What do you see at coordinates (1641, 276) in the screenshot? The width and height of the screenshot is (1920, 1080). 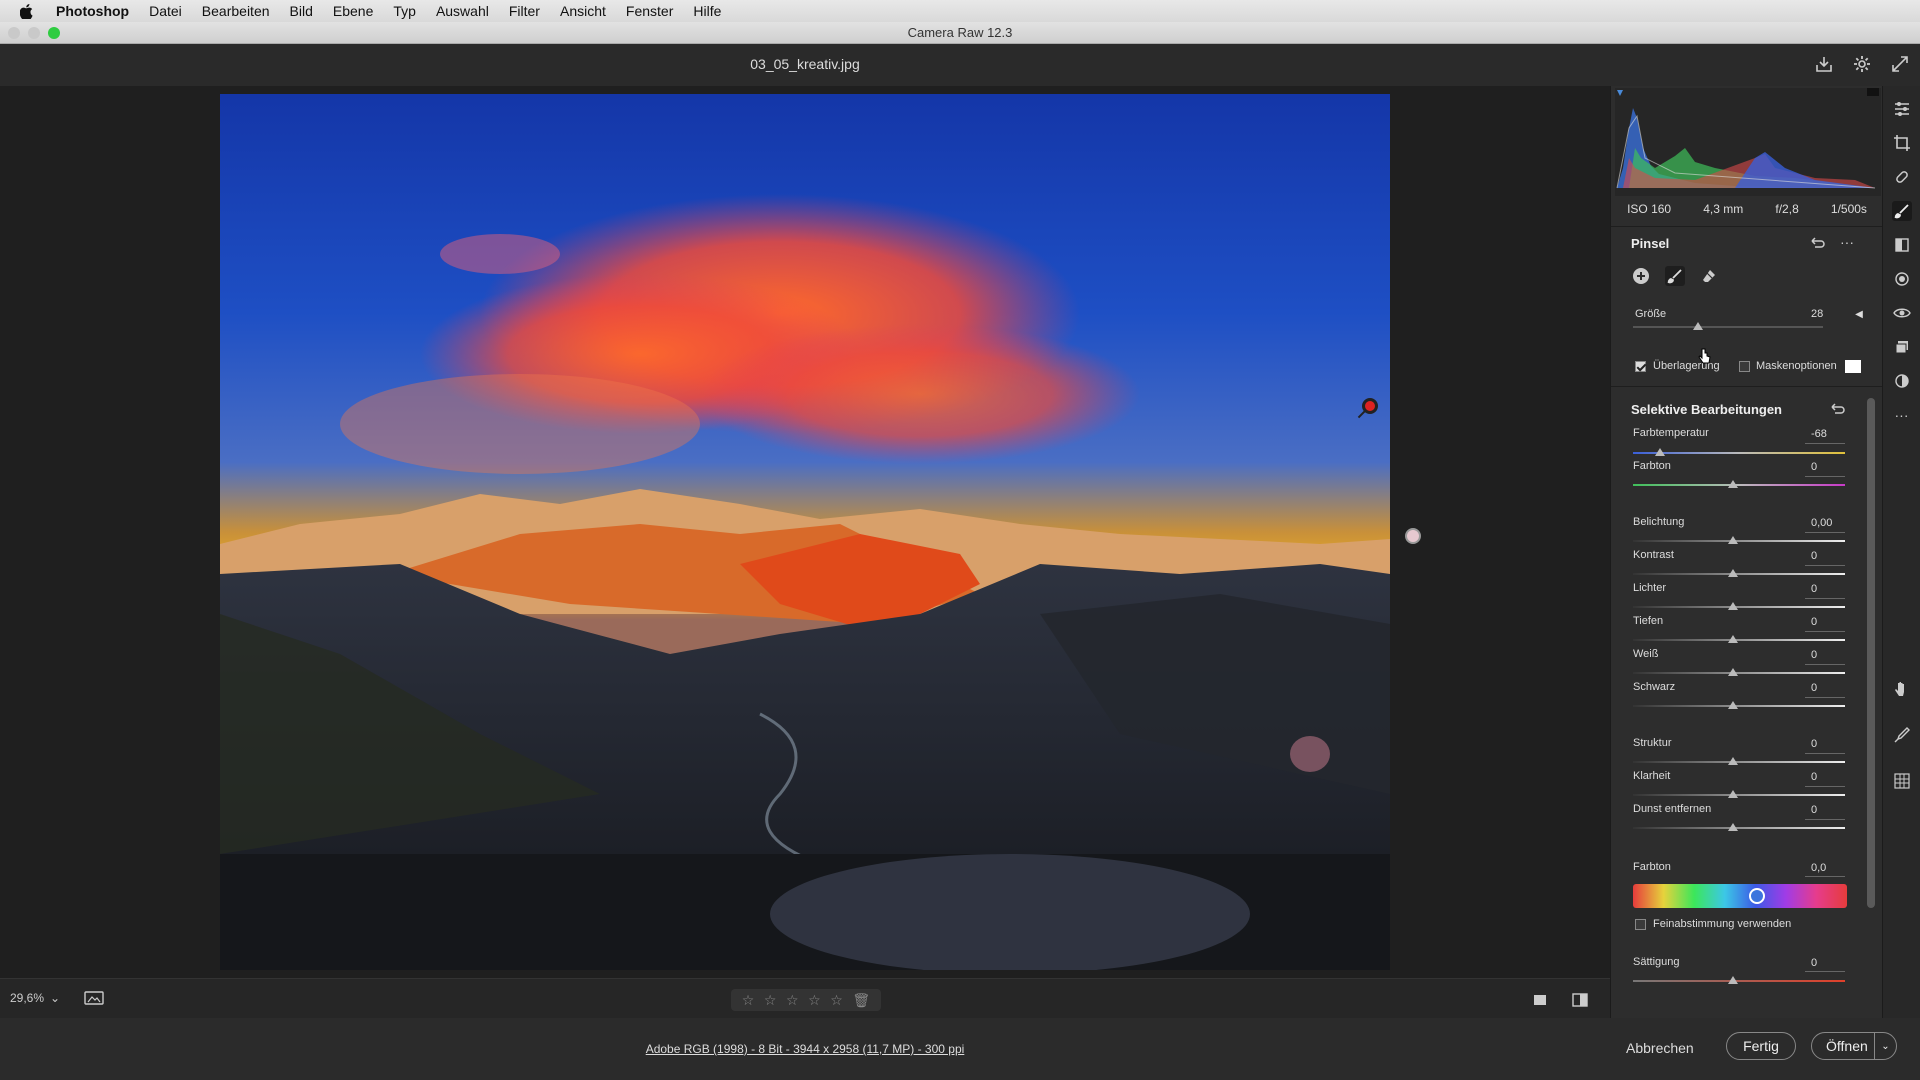 I see `add-brush-icon` at bounding box center [1641, 276].